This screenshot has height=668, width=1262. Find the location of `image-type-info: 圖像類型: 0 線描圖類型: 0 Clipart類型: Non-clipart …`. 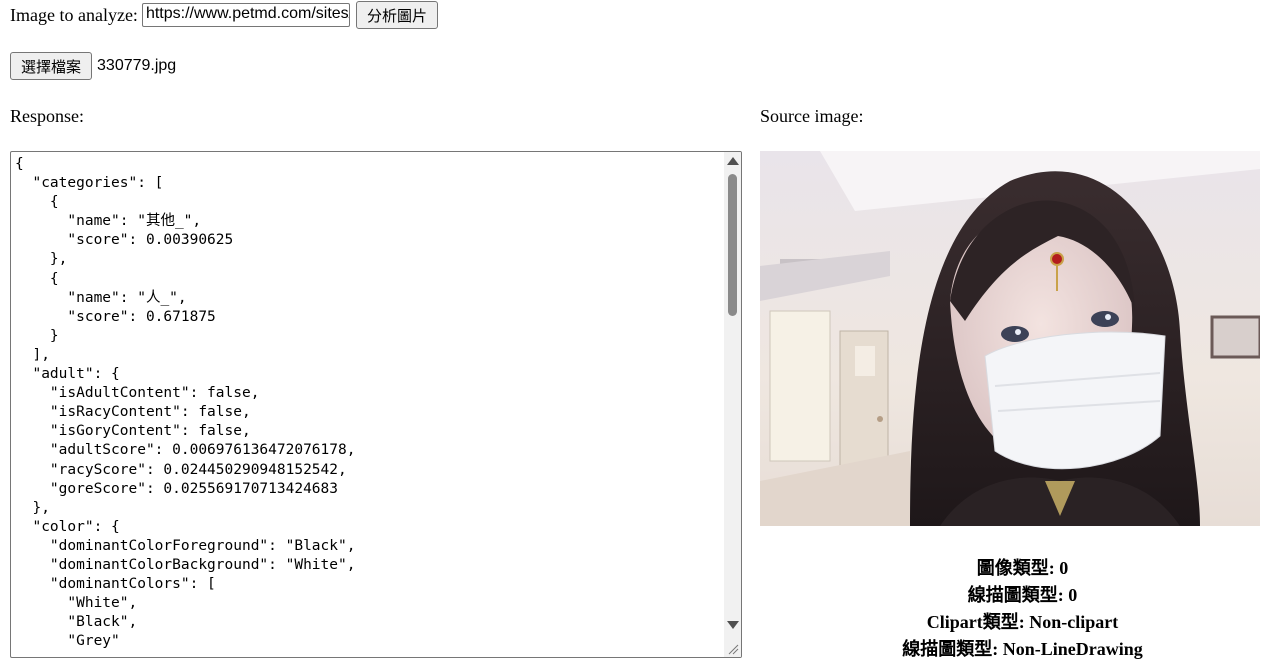

image-type-info: 圖像類型: 0 線描圖類型: 0 Clipart類型: Non-clipart … is located at coordinates (1011, 609).